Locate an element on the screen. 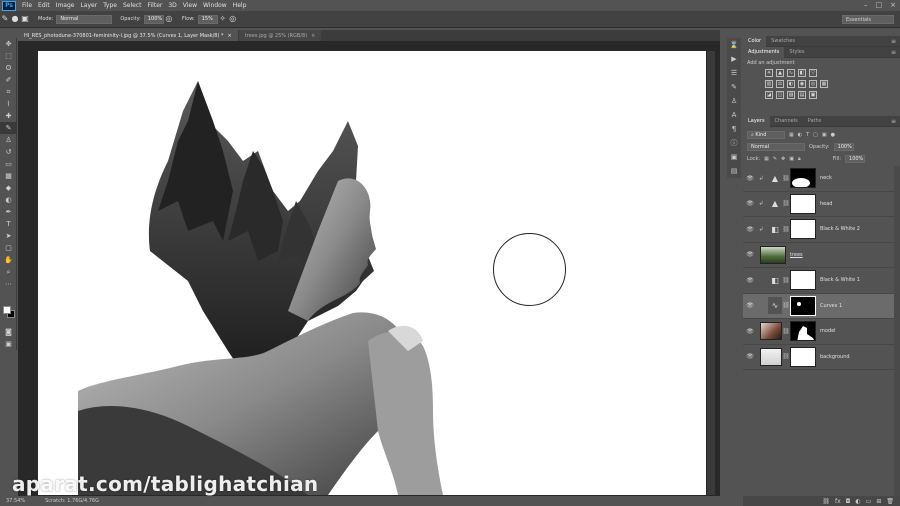 The width and height of the screenshot is (900, 506). add-mask-icon: ◘ is located at coordinates (848, 501).